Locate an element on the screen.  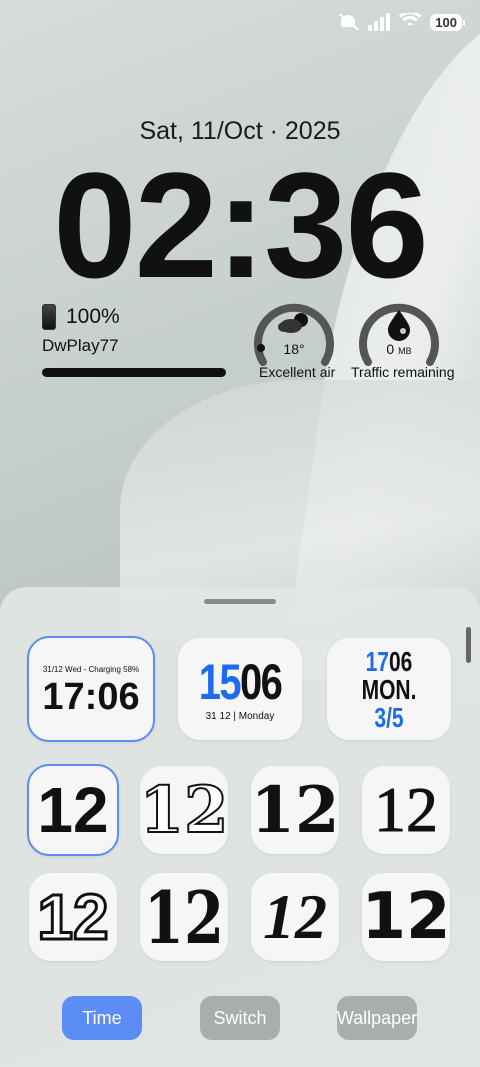
battery-level-bar is located at coordinates (134, 372).